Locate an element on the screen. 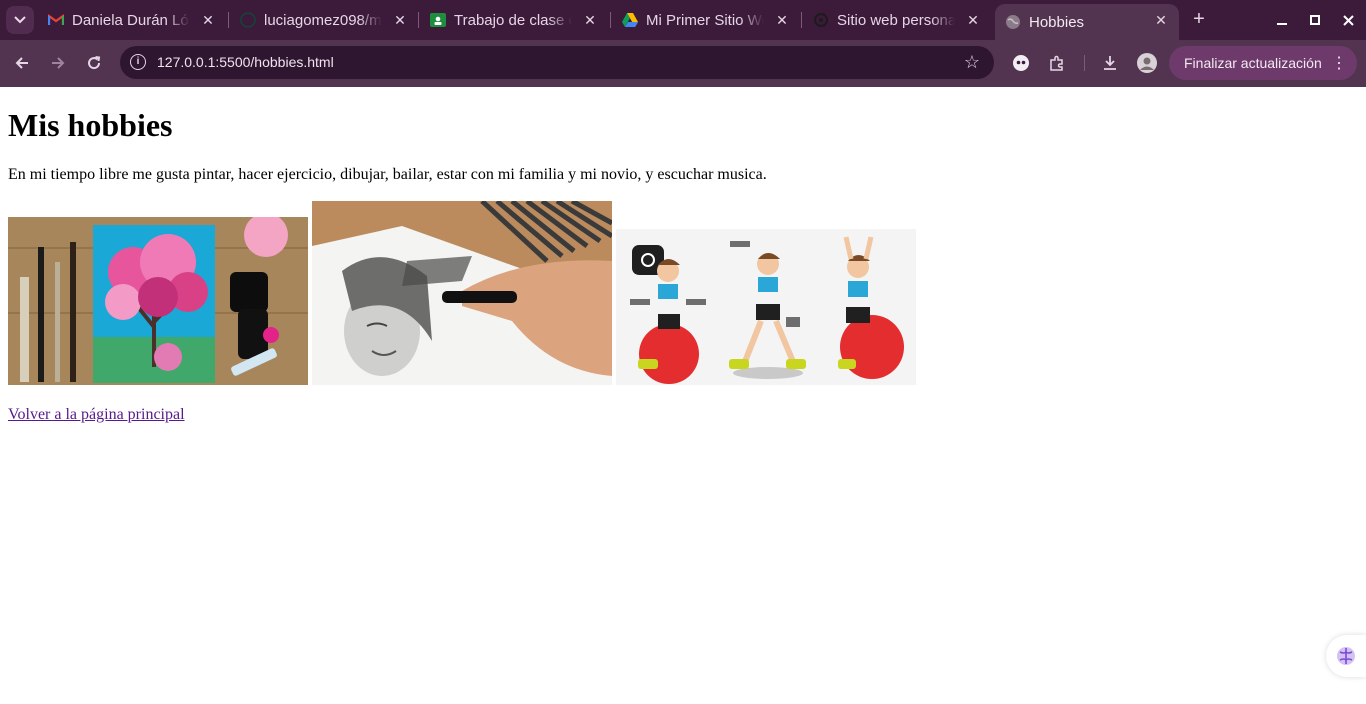 The height and width of the screenshot is (704, 1366). back-button is located at coordinates (22, 63).